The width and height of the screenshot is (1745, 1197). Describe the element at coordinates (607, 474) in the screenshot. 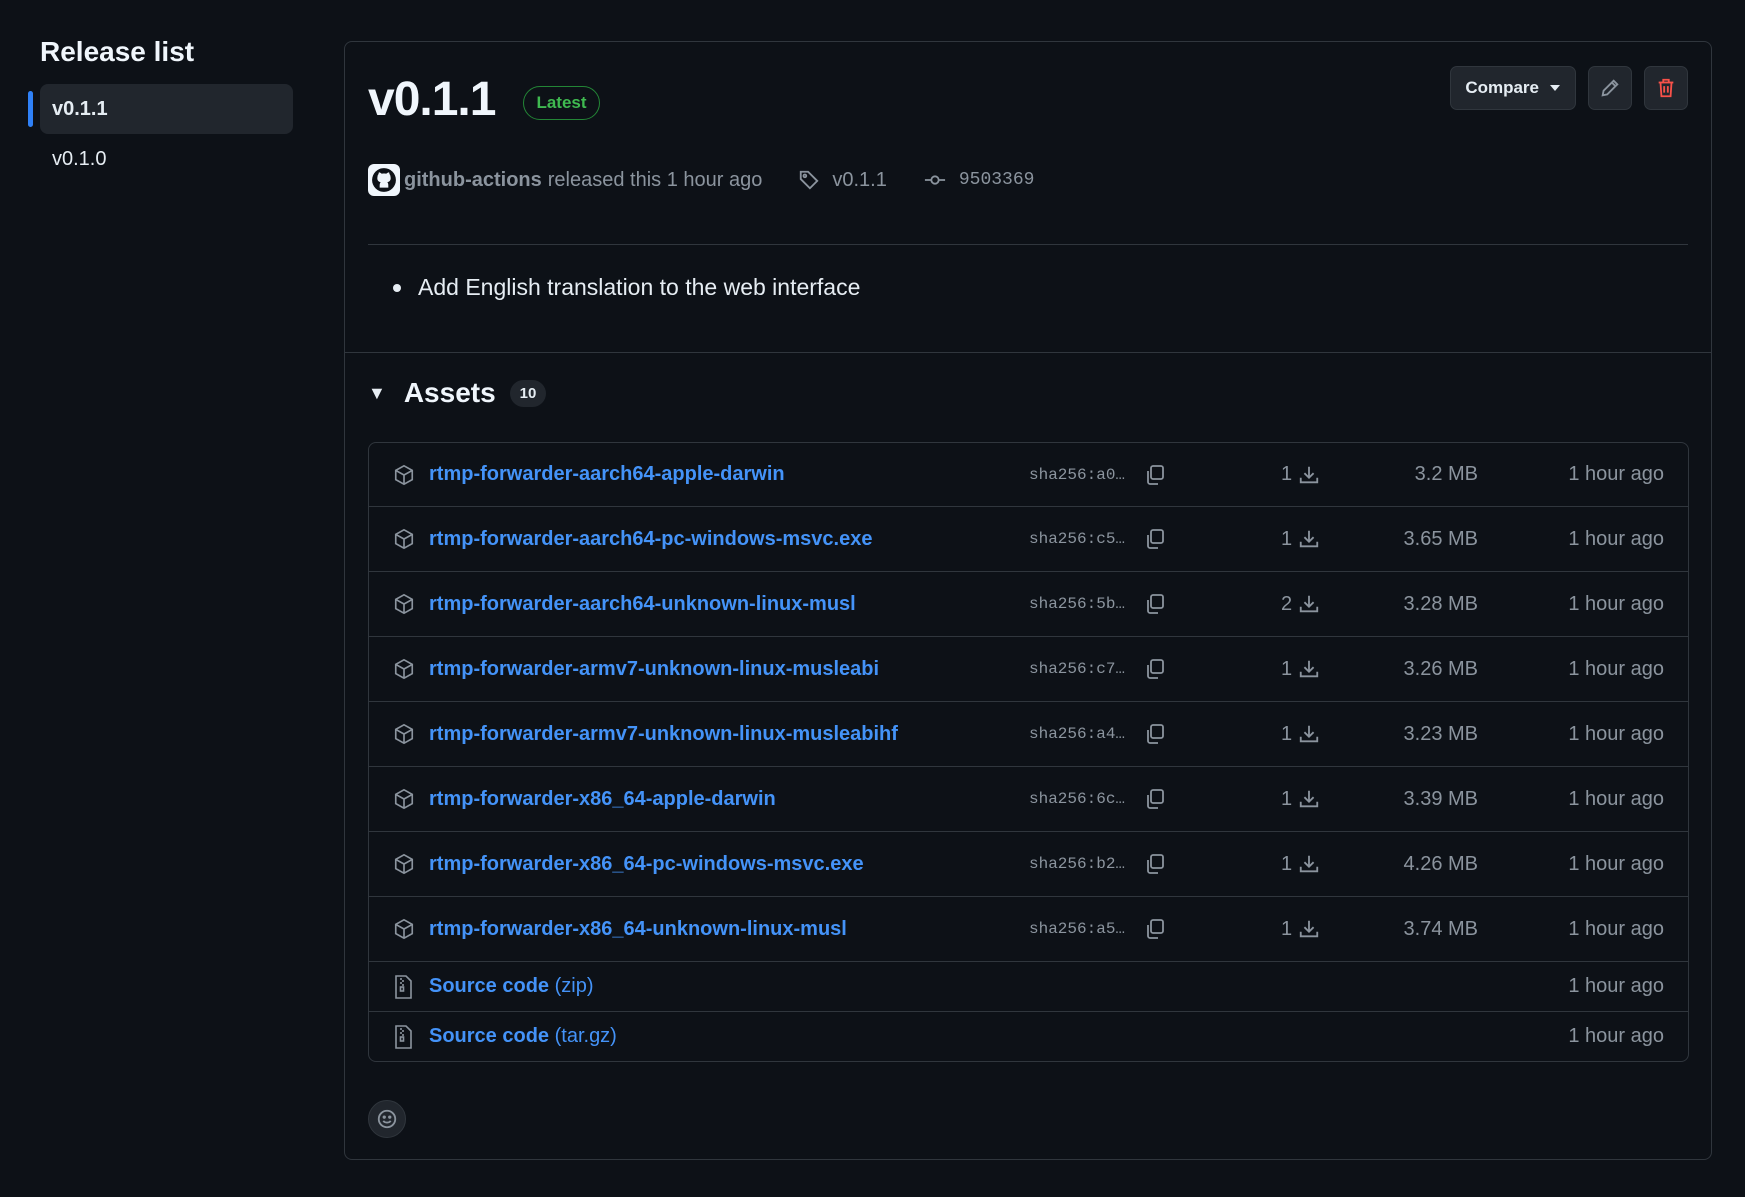

I see `asset-link: rtmp-forwarder-aarch64-apple-darwin` at that location.